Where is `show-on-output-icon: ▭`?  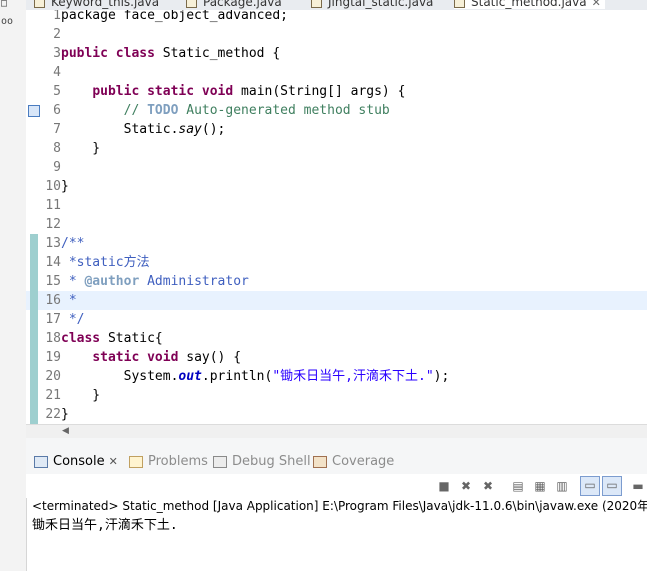 show-on-output-icon: ▭ is located at coordinates (590, 486).